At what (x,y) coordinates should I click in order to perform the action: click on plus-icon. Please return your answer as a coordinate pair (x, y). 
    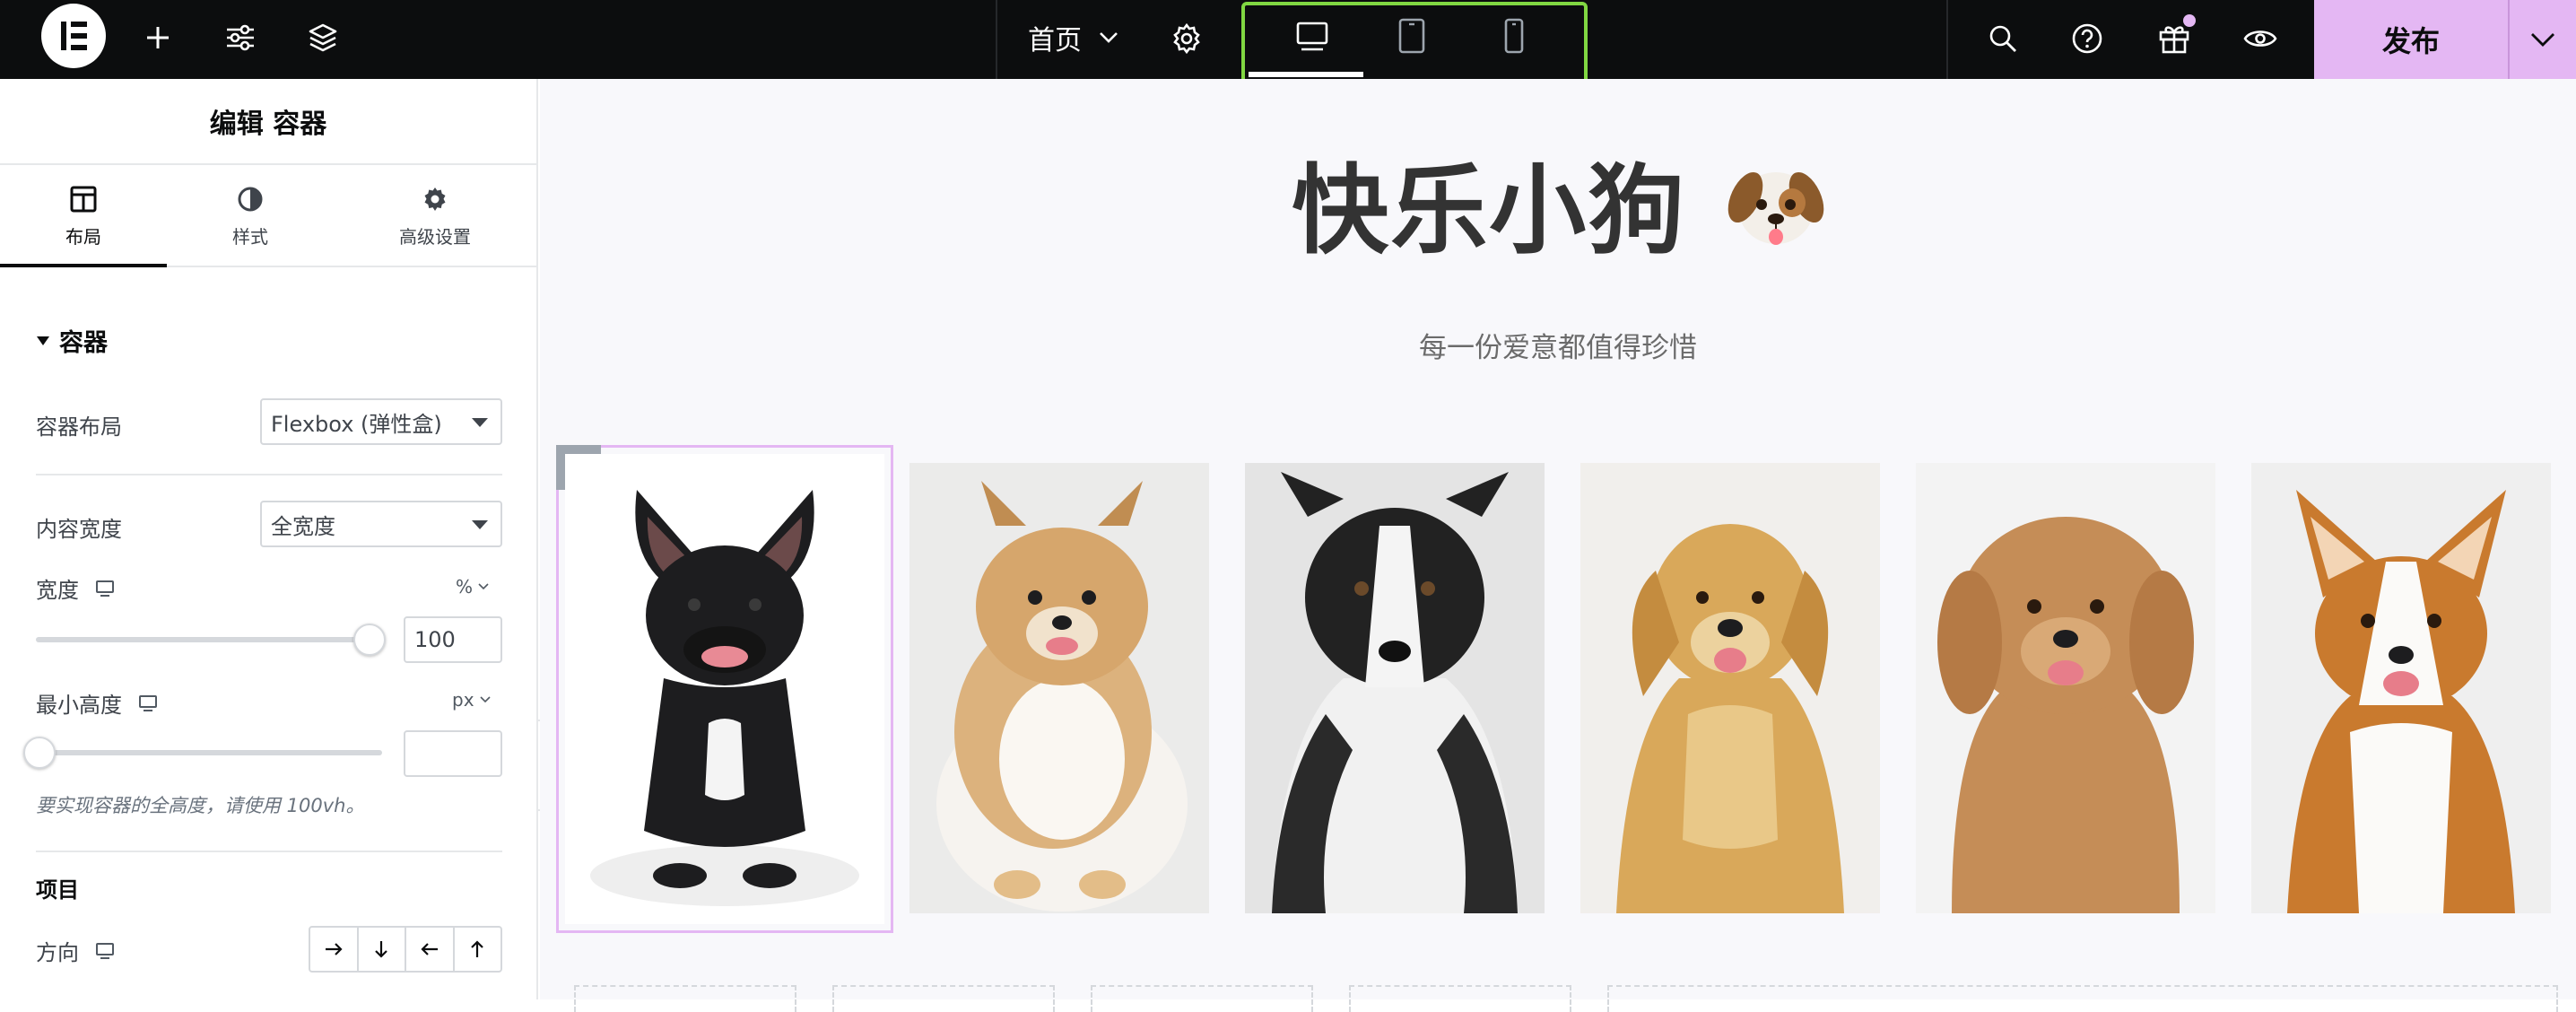
    Looking at the image, I should click on (158, 37).